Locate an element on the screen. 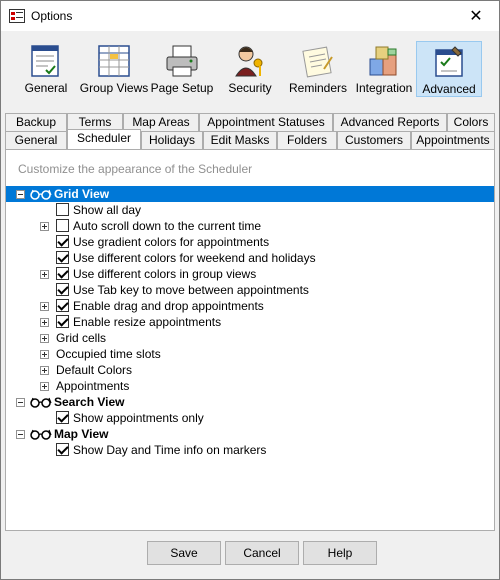  tree-option-row: Show Day and Time info on markers is located at coordinates (250, 450).